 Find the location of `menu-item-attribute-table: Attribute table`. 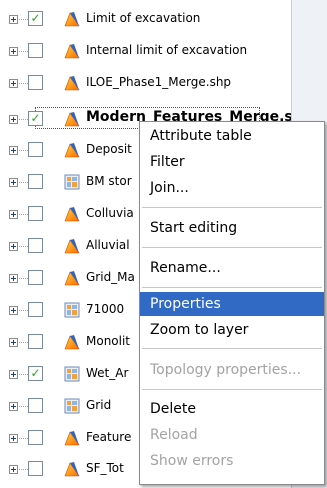

menu-item-attribute-table: Attribute table is located at coordinates (232, 136).